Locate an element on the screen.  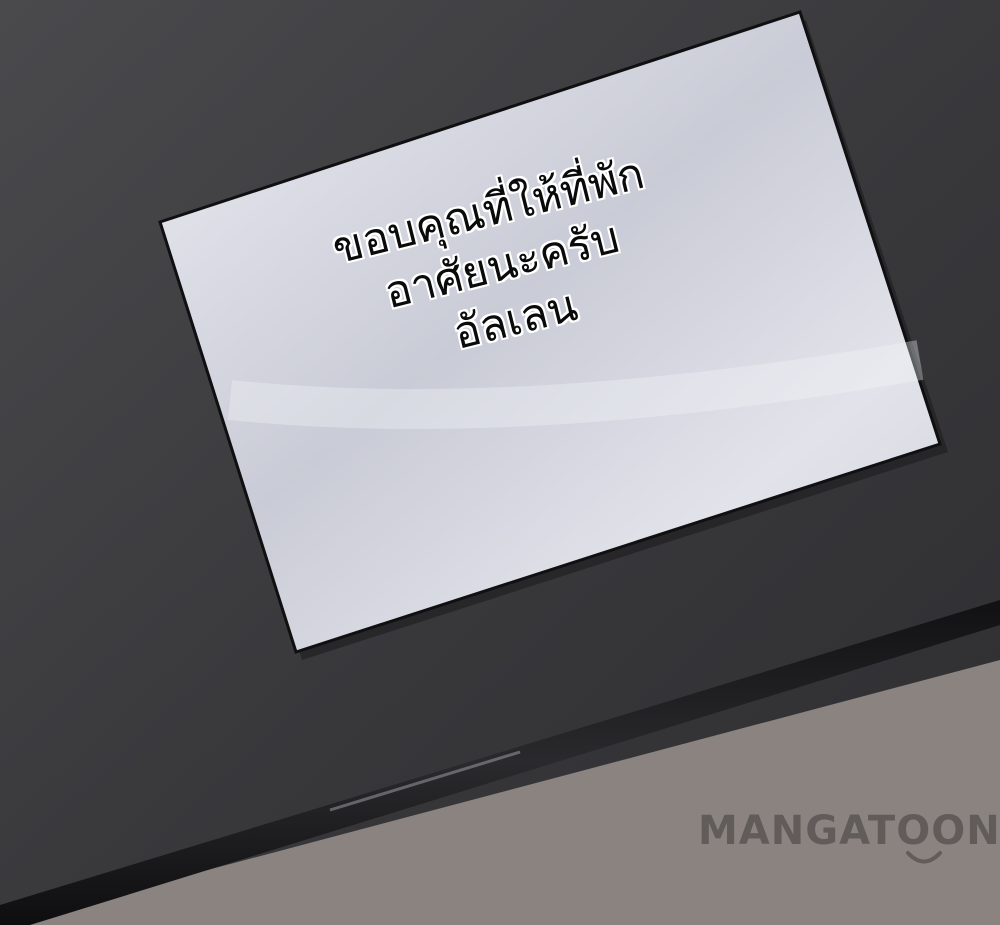
watermark-logo: MANGATOON is located at coordinates (849, 831).